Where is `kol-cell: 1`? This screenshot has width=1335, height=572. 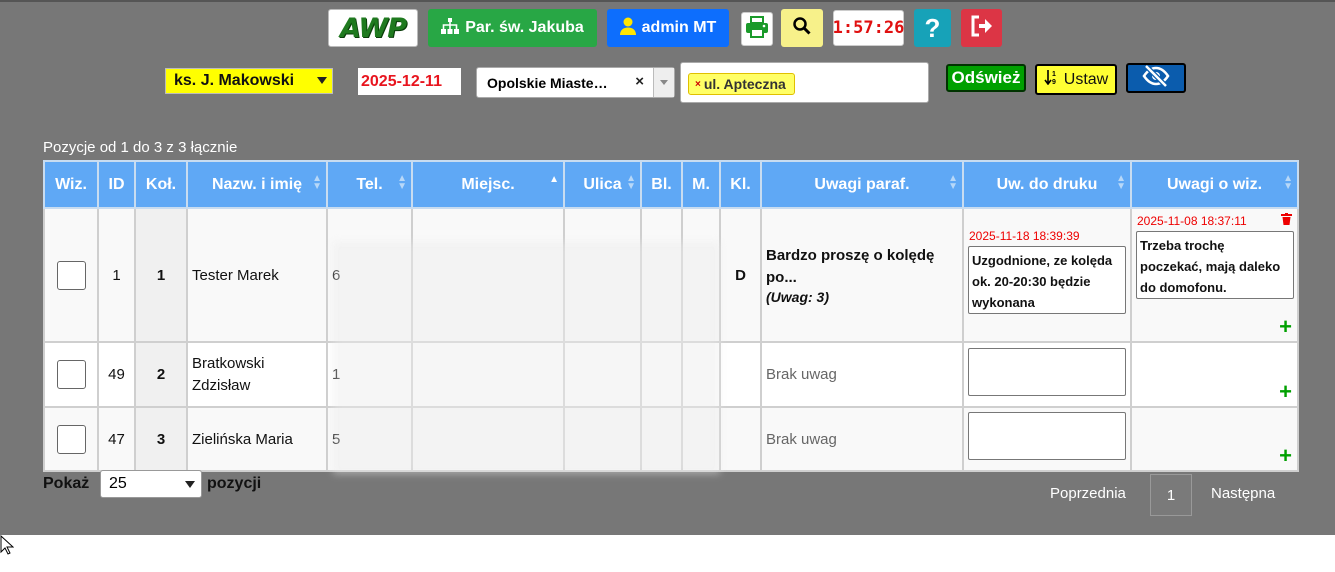
kol-cell: 1 is located at coordinates (161, 275).